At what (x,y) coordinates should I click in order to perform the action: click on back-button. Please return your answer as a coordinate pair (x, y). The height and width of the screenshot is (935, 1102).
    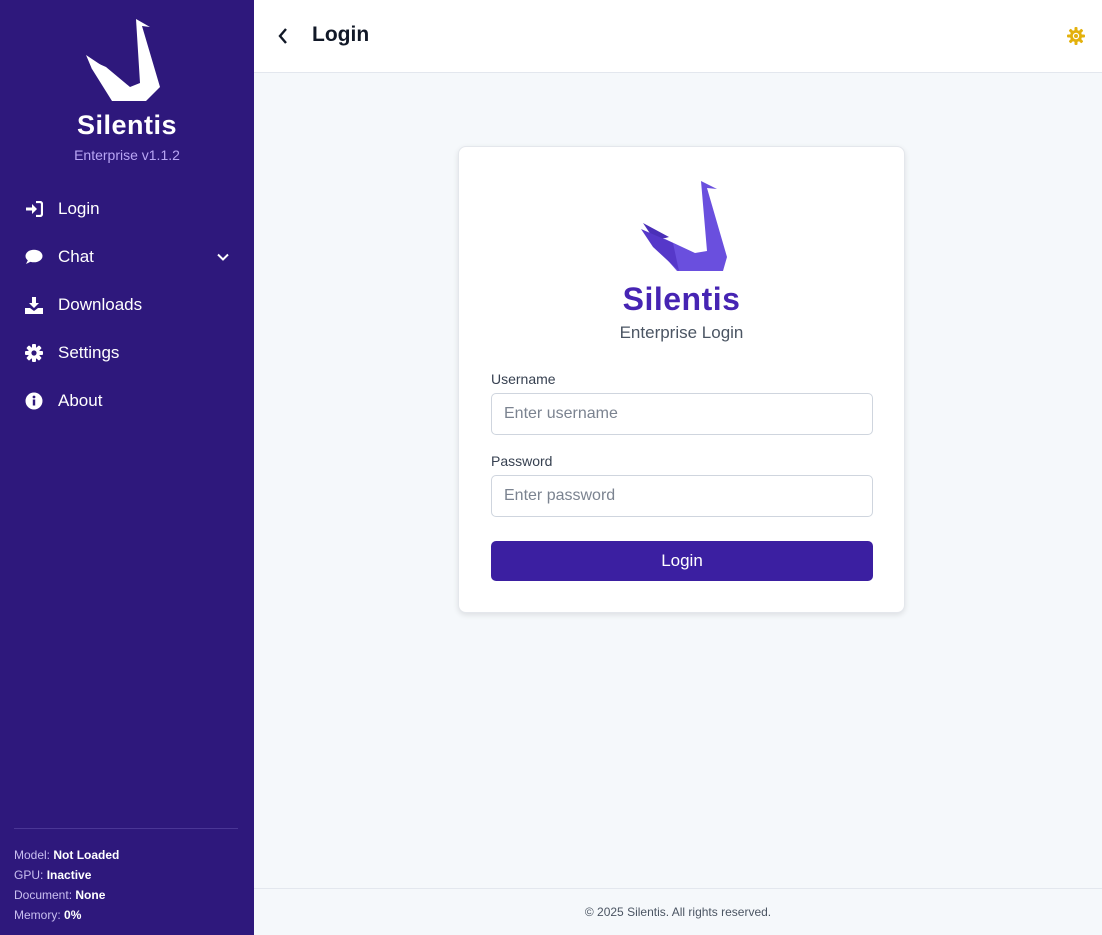
    Looking at the image, I should click on (283, 36).